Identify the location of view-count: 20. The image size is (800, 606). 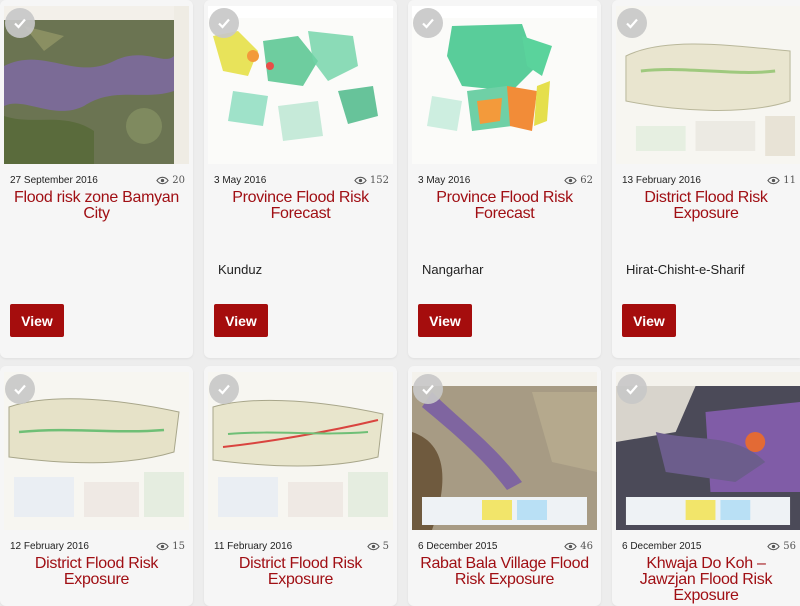
(170, 180).